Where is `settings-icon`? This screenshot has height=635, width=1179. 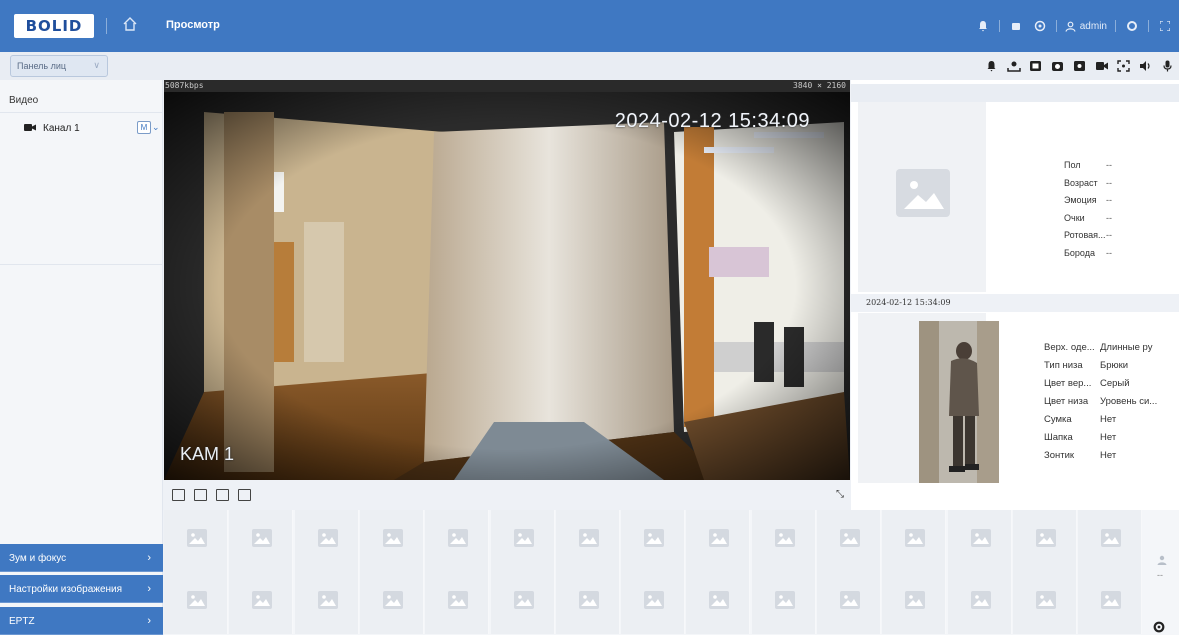 settings-icon is located at coordinates (1132, 26).